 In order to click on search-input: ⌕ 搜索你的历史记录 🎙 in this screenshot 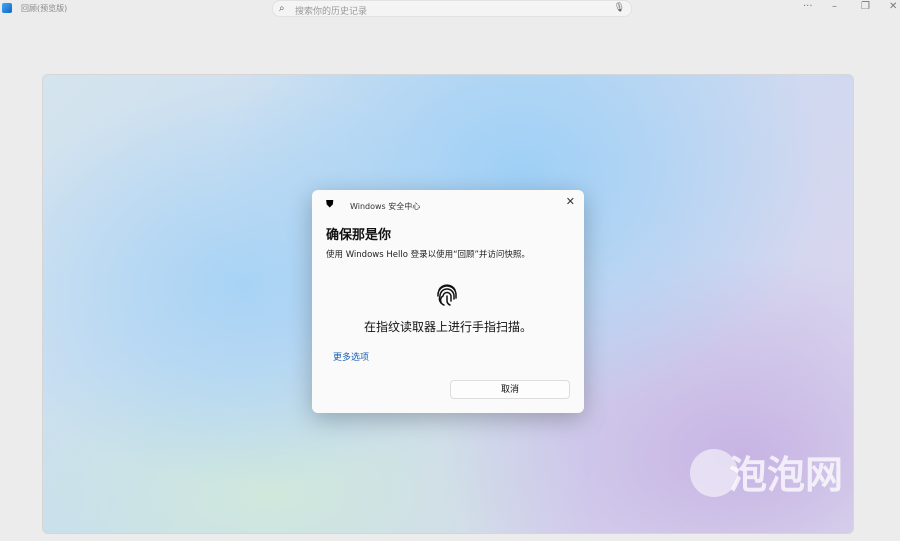, I will do `click(452, 8)`.